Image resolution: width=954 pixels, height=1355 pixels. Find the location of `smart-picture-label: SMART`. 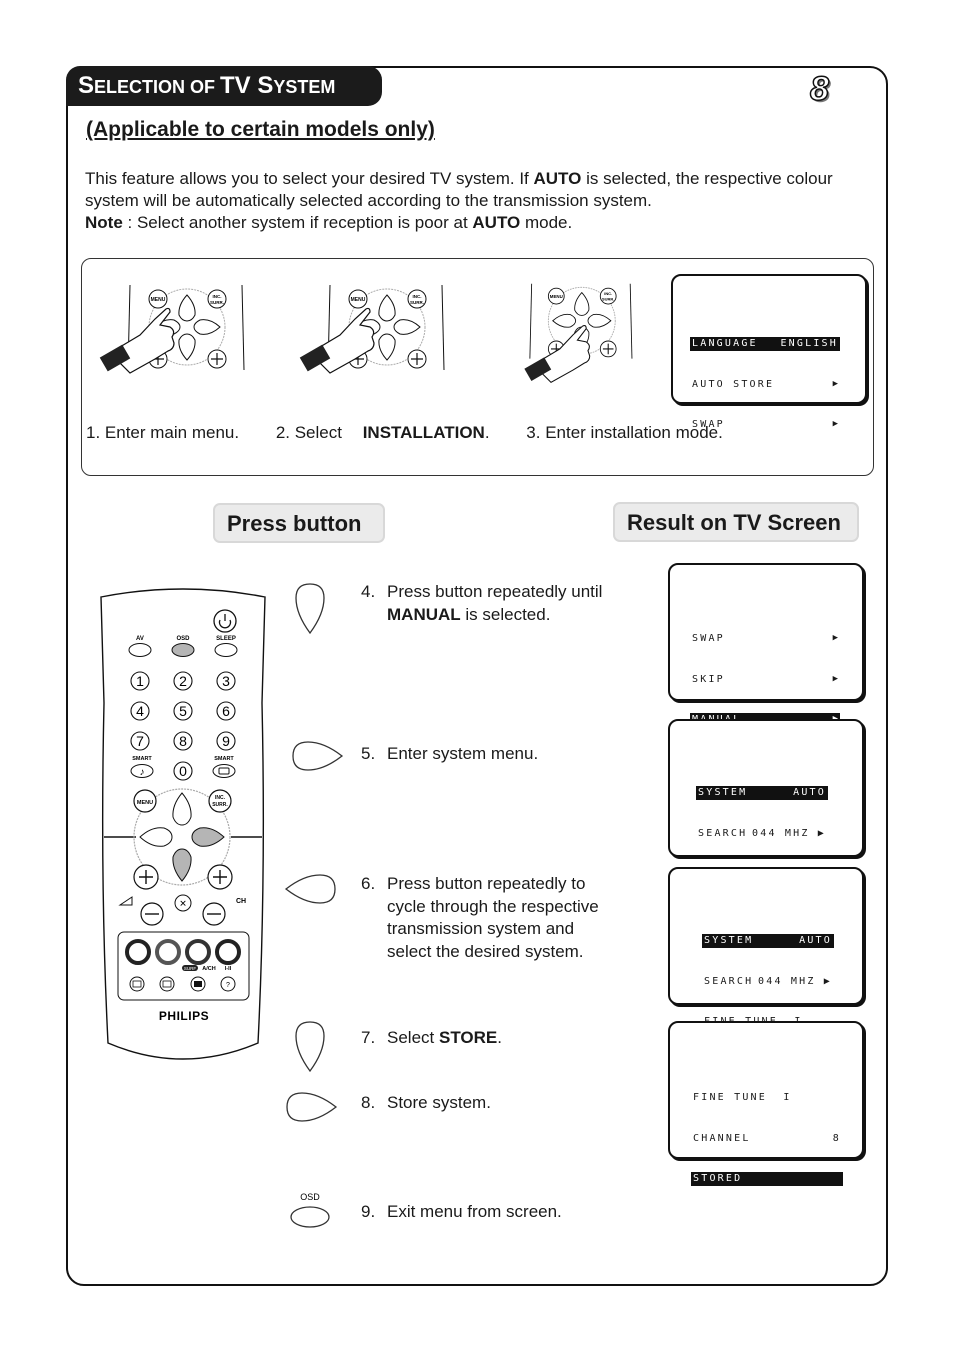

smart-picture-label: SMART is located at coordinates (224, 759).